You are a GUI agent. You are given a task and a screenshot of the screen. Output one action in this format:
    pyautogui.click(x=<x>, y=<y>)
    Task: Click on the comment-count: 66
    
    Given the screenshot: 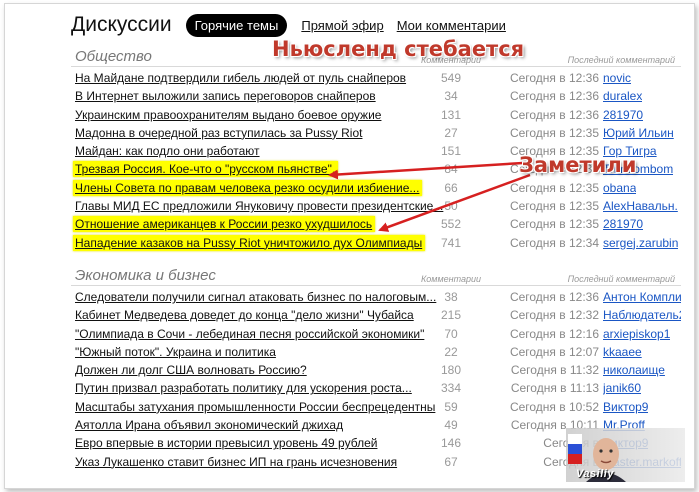 What is the action you would take?
    pyautogui.click(x=451, y=187)
    